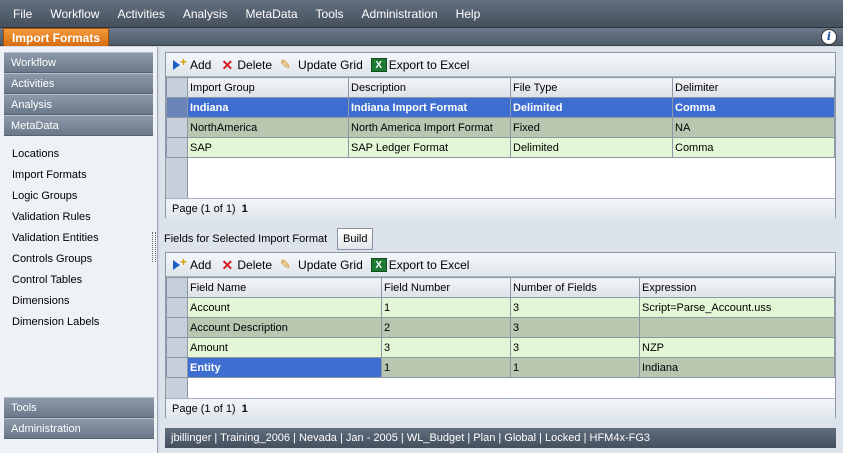 The image size is (843, 453). Describe the element at coordinates (78, 62) in the screenshot. I see `sidebar-section-workflow: Workflow` at that location.